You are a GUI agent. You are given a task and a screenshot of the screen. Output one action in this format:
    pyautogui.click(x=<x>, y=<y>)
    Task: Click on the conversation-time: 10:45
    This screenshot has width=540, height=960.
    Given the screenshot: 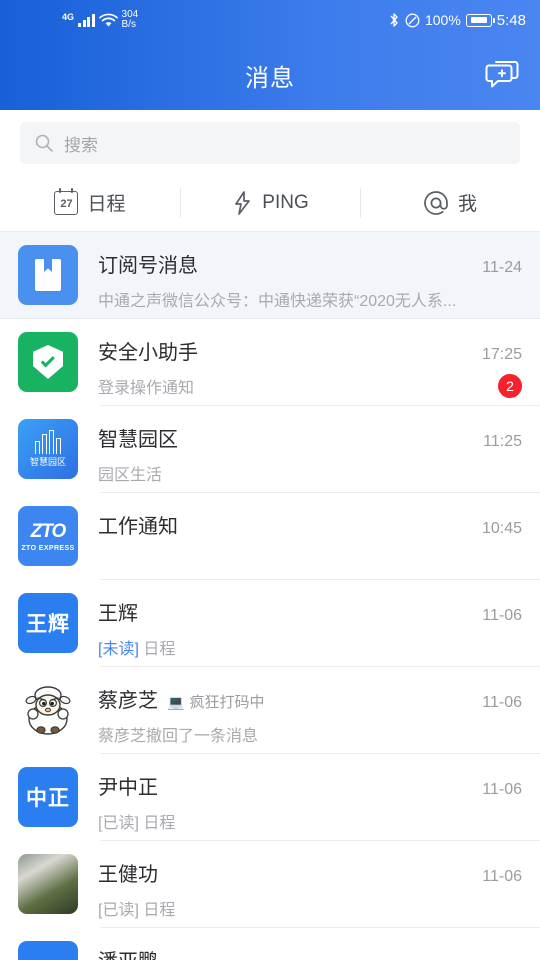 What is the action you would take?
    pyautogui.click(x=501, y=528)
    